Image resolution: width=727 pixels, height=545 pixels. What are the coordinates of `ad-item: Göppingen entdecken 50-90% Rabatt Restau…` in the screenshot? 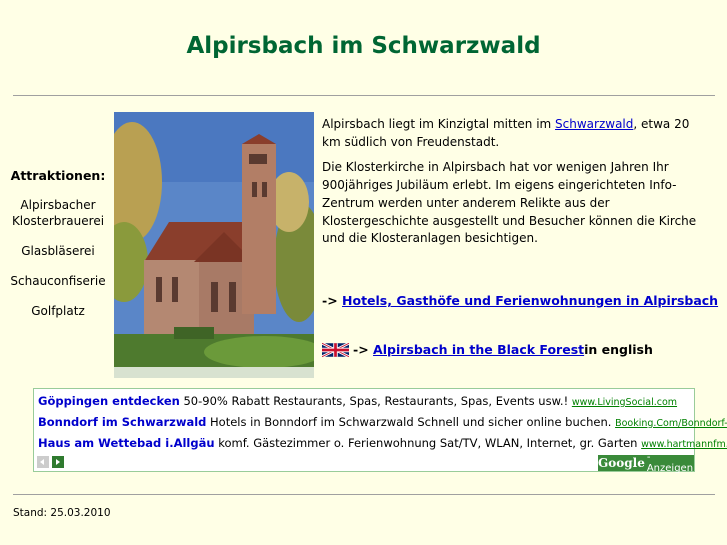 It's located at (357, 401).